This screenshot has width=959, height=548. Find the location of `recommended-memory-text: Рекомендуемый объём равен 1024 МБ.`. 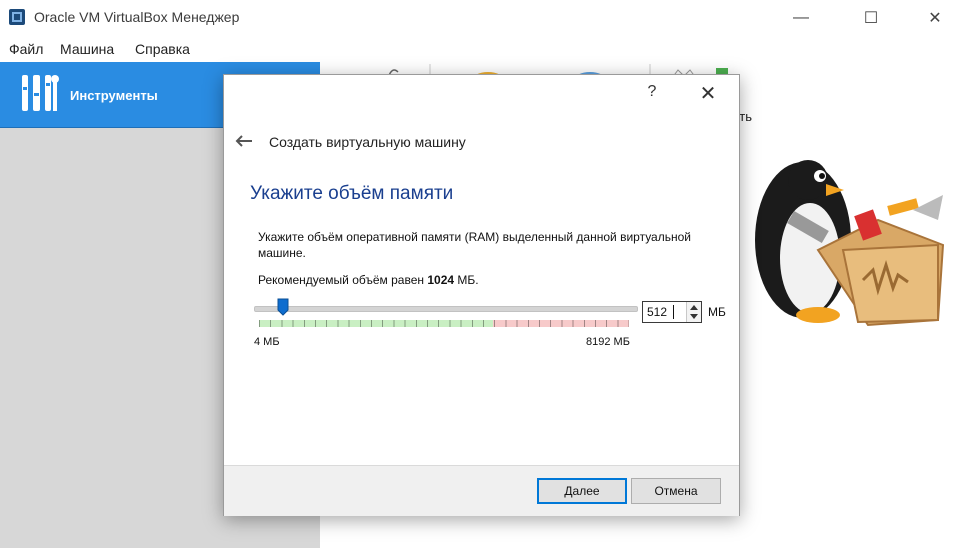

recommended-memory-text: Рекомендуемый объём равен 1024 МБ. is located at coordinates (368, 280).